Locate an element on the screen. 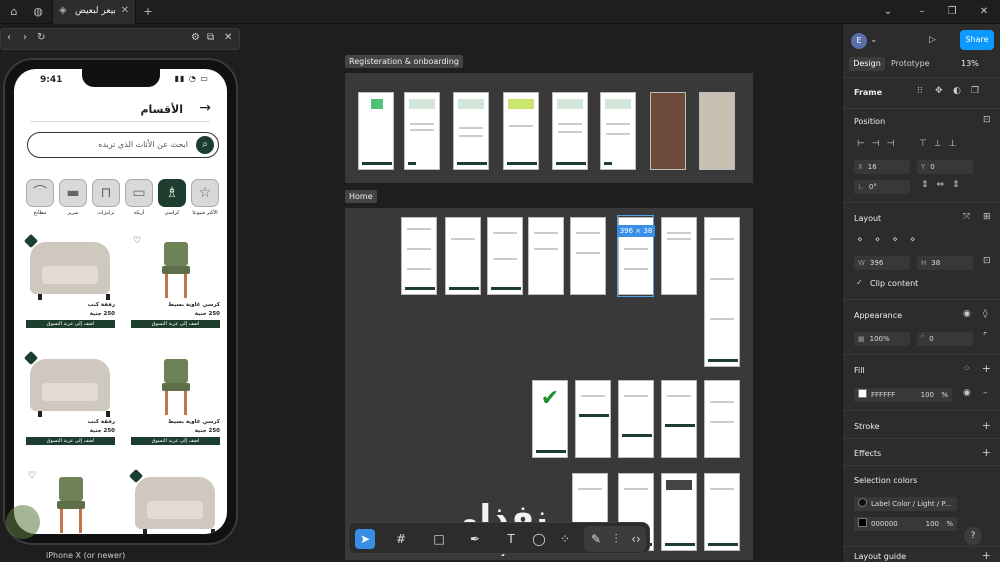 This screenshot has width=1000, height=562. component-icon: ✥ is located at coordinates (939, 91).